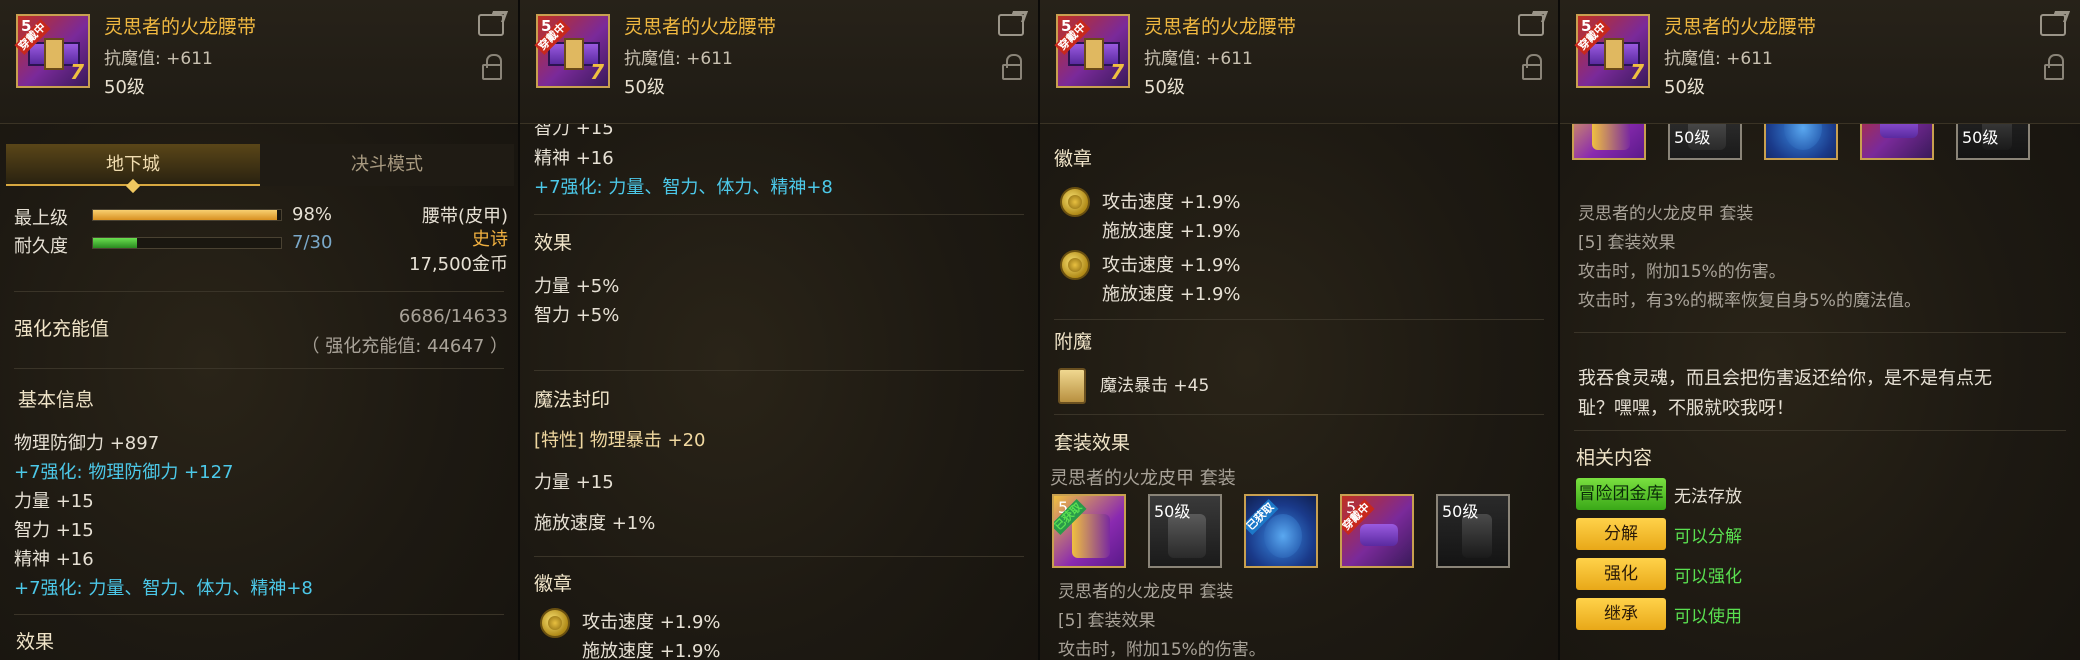 Image resolution: width=2080 pixels, height=660 pixels. Describe the element at coordinates (1614, 458) in the screenshot. I see `related-title: 相关内容` at that location.